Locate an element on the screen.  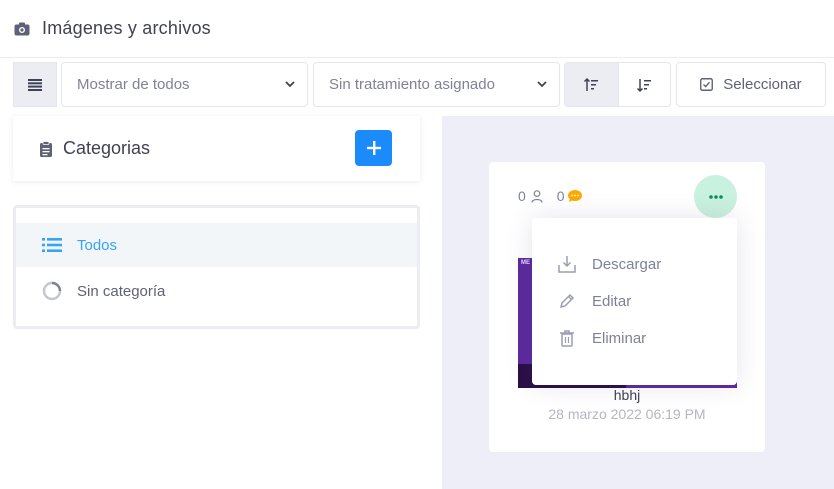
file-stats: 0 0 is located at coordinates (550, 196).